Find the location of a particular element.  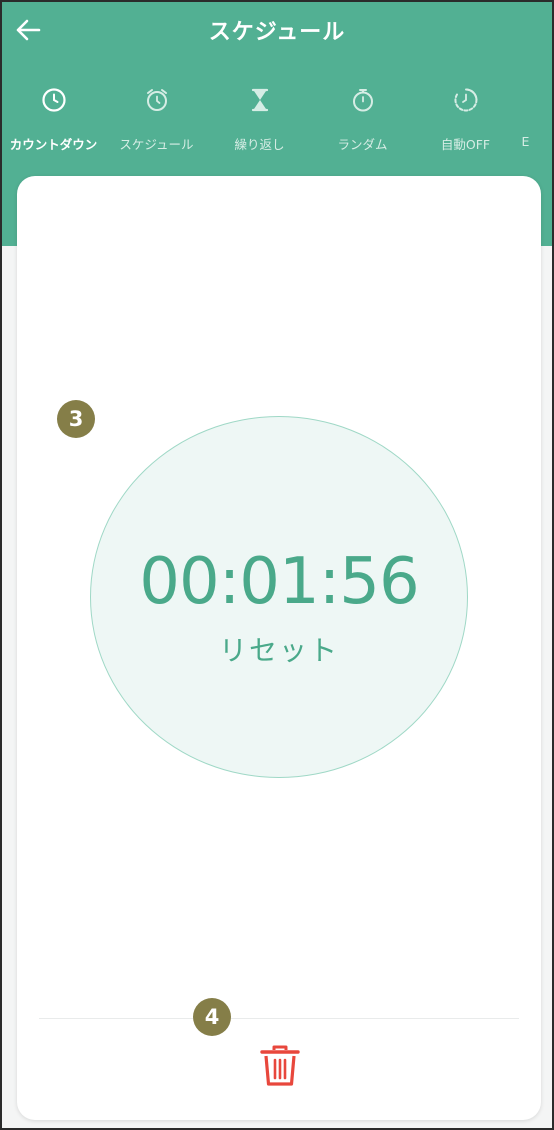

reset-button: リセット is located at coordinates (279, 649).